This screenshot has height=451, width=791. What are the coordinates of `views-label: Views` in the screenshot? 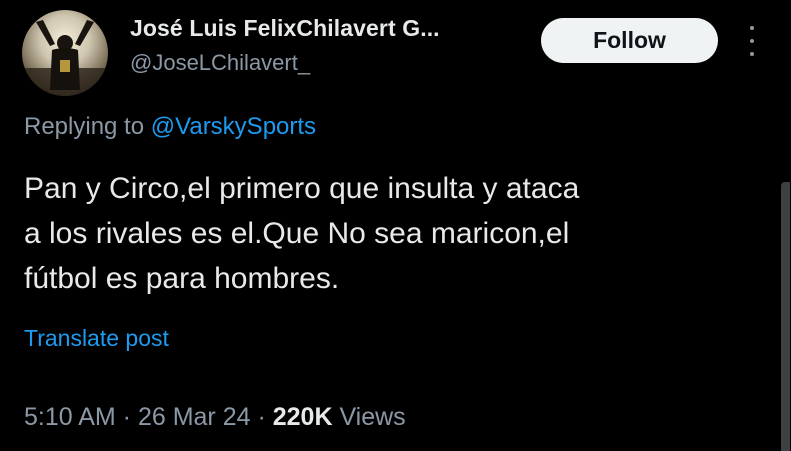 It's located at (369, 417).